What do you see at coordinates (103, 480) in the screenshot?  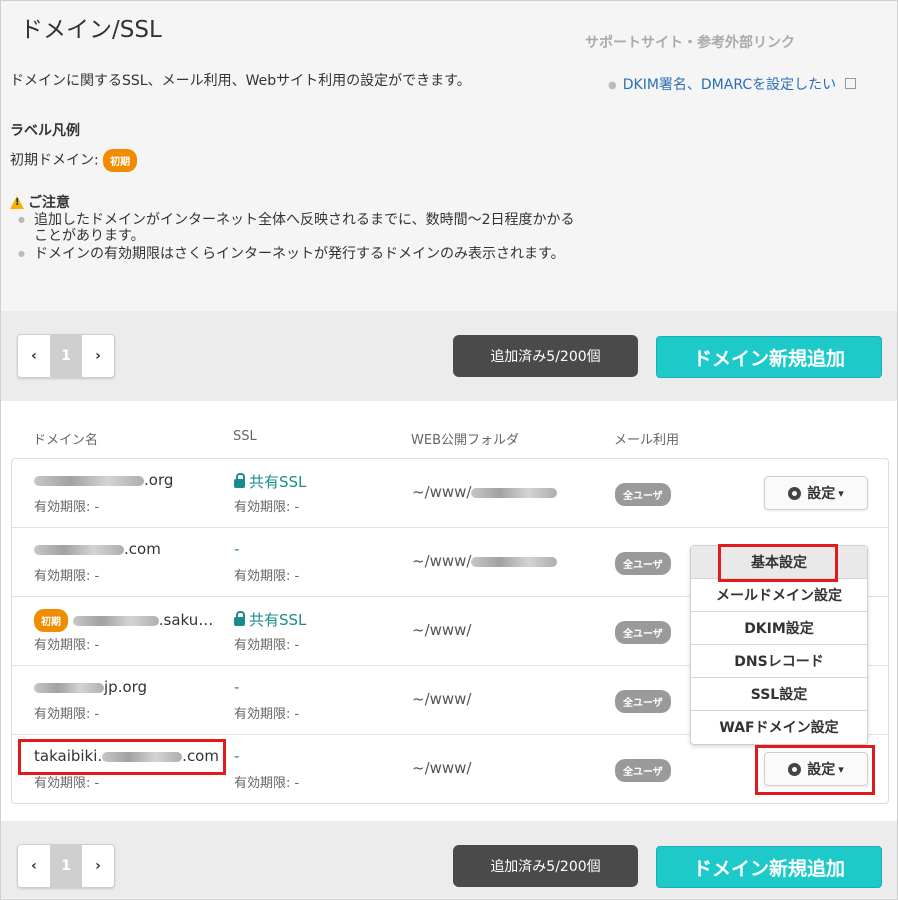 I see `domain-name: .org` at bounding box center [103, 480].